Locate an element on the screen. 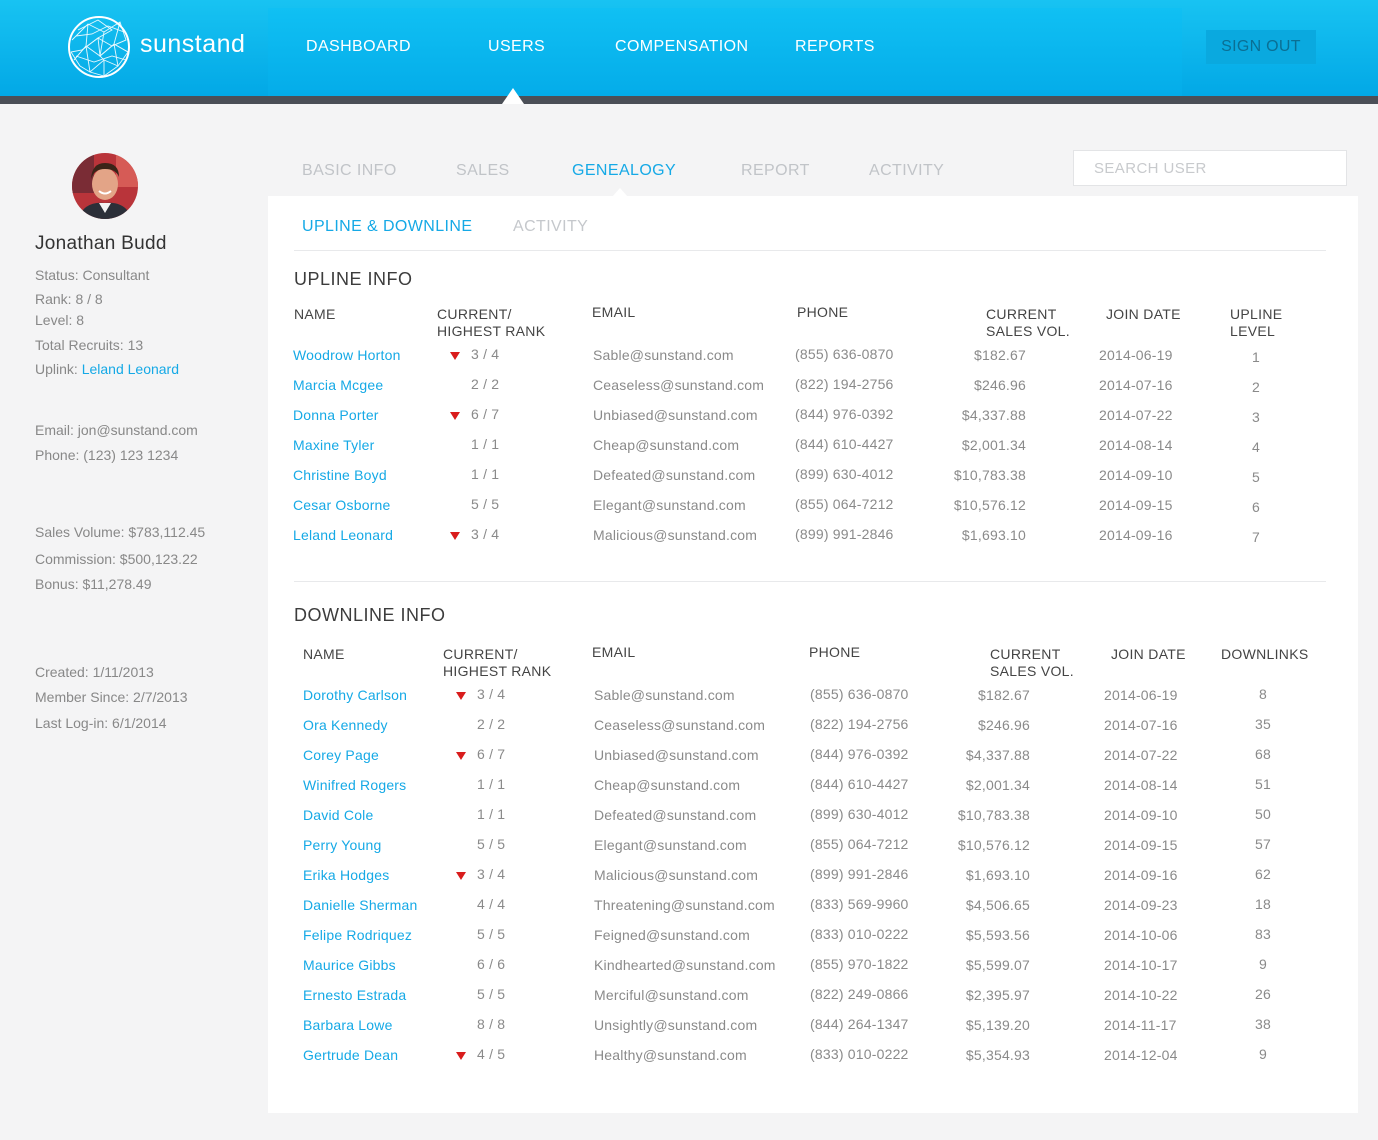 This screenshot has height=1140, width=1378. tab-report: REPORT is located at coordinates (775, 171).